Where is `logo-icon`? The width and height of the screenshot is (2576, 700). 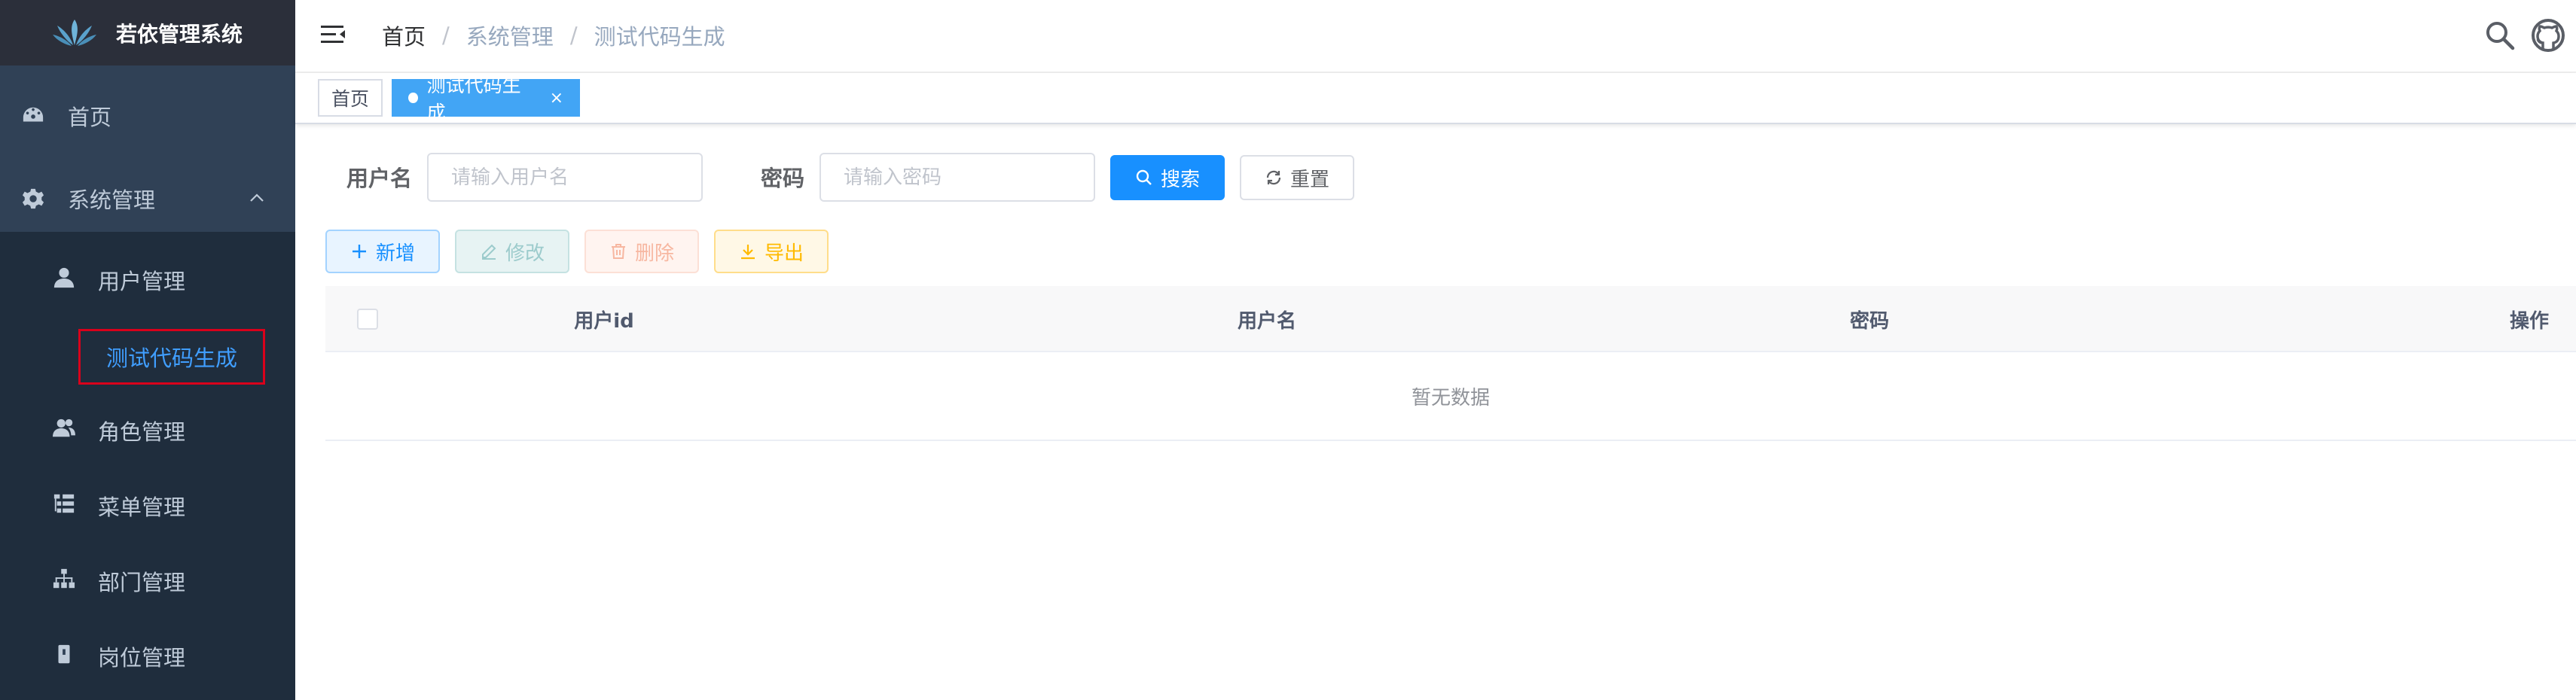
logo-icon is located at coordinates (74, 32).